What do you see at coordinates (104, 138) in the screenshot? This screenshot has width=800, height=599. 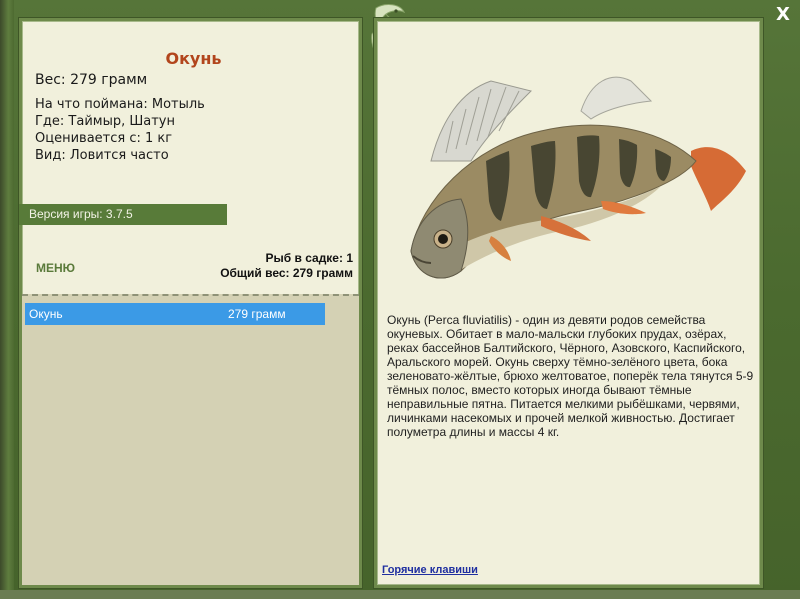 I see `info-min-weight: Оценивается с: 1 кг` at bounding box center [104, 138].